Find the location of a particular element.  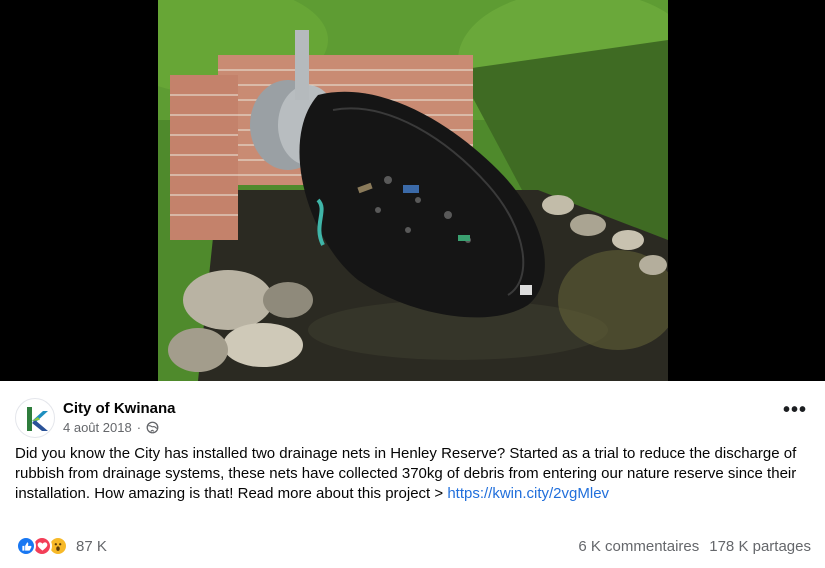

post-link: https://kwin.city/2vgMlev is located at coordinates (528, 493).